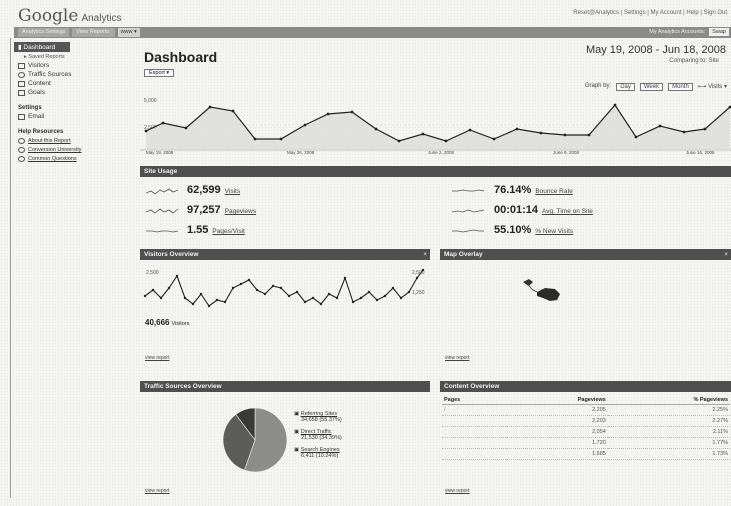  I want to click on metric-label: Bounce Rate, so click(554, 191).